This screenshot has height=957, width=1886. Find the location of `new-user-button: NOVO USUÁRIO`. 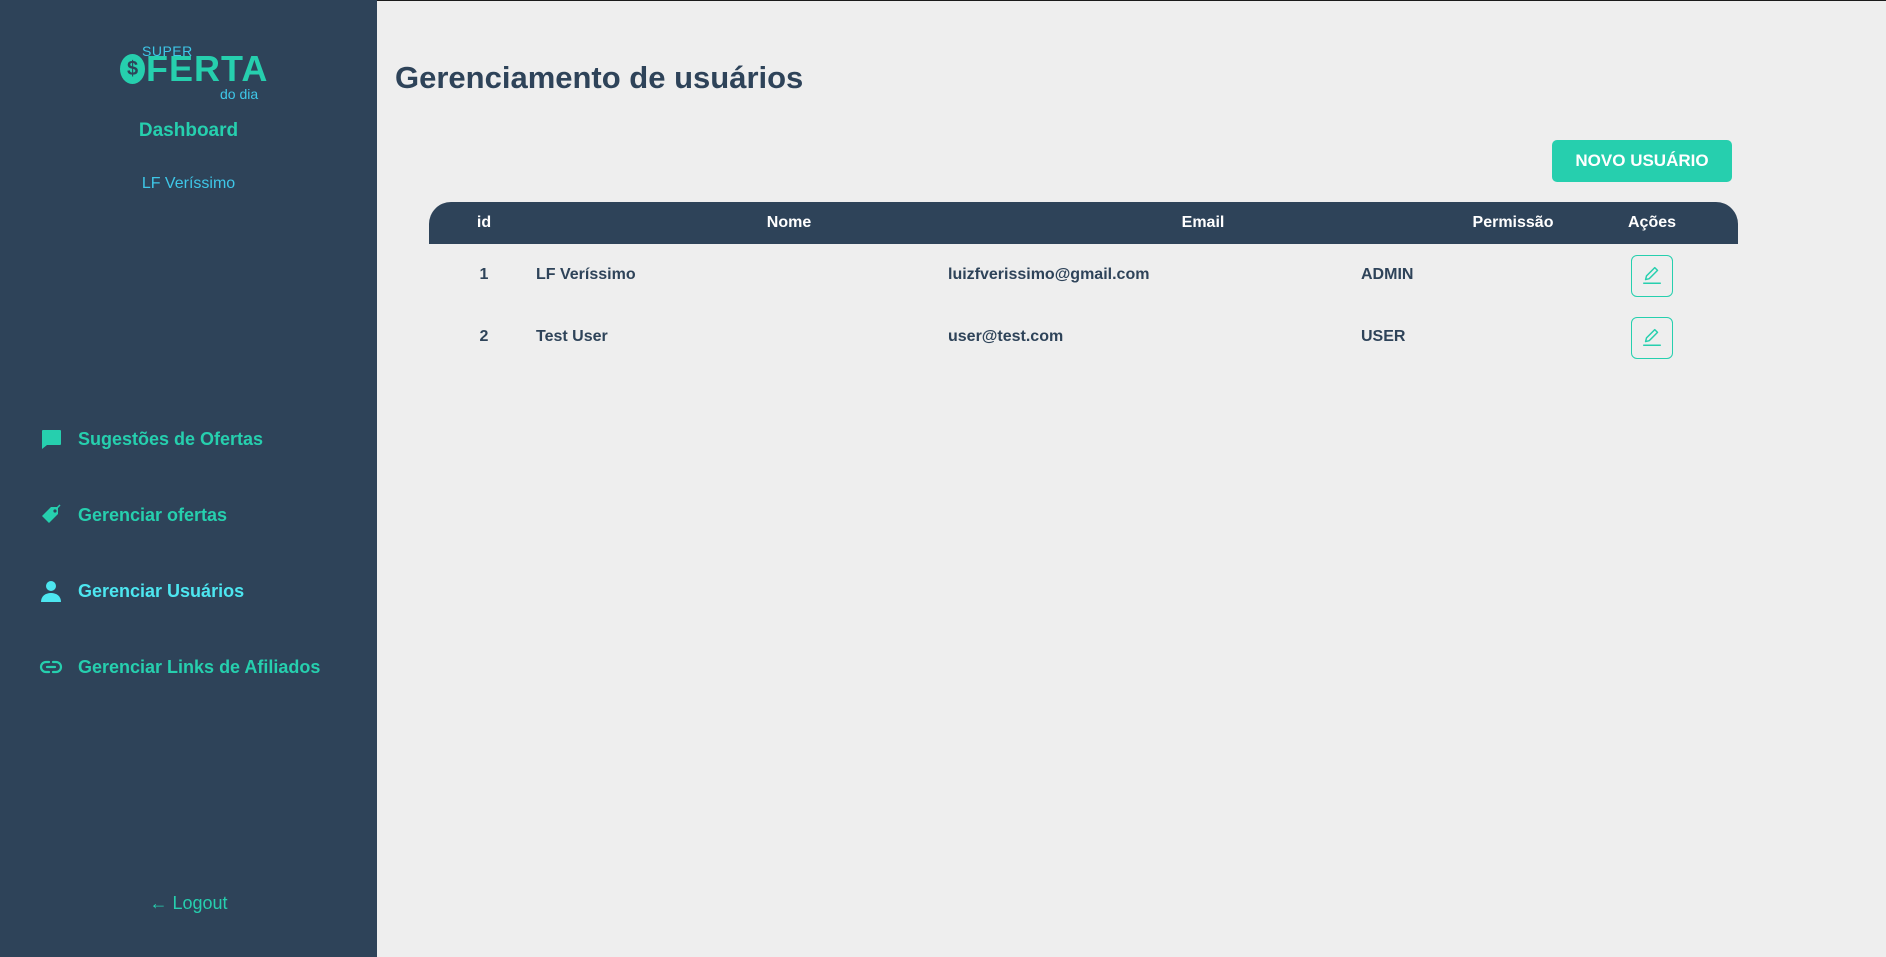

new-user-button: NOVO USUÁRIO is located at coordinates (1642, 161).